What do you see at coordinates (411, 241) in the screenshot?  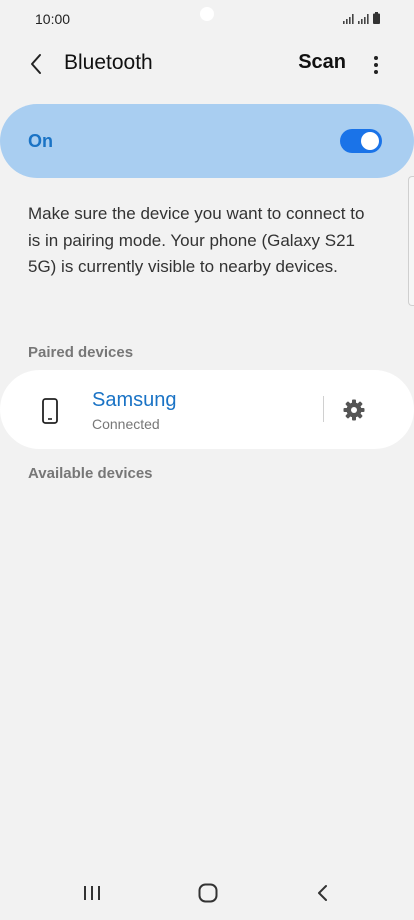 I see `scroll-indicator` at bounding box center [411, 241].